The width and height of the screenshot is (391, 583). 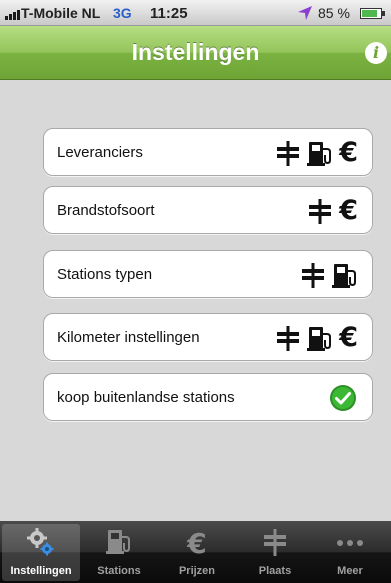 What do you see at coordinates (350, 571) in the screenshot?
I see `tab-label: Meer` at bounding box center [350, 571].